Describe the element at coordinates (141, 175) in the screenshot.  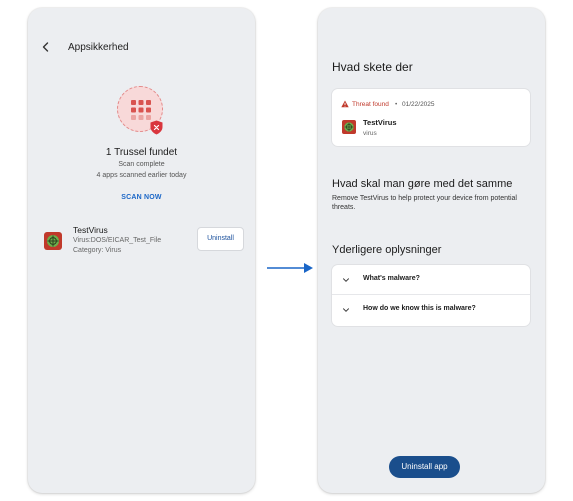
I see `scan-summary-text: 4 apps scanned earlier today` at that location.